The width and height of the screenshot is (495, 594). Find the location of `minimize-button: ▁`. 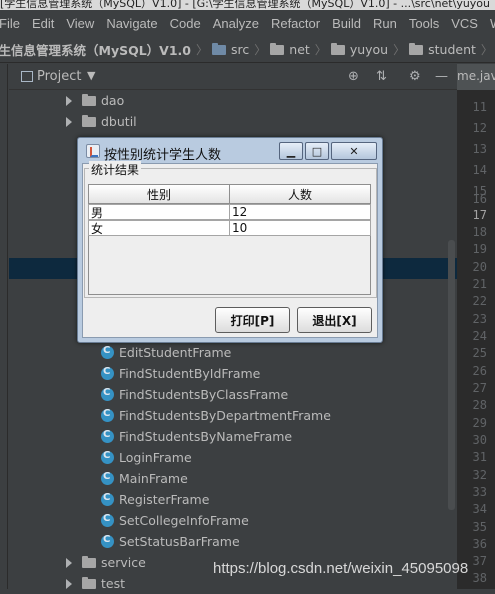

minimize-button: ▁ is located at coordinates (291, 151).